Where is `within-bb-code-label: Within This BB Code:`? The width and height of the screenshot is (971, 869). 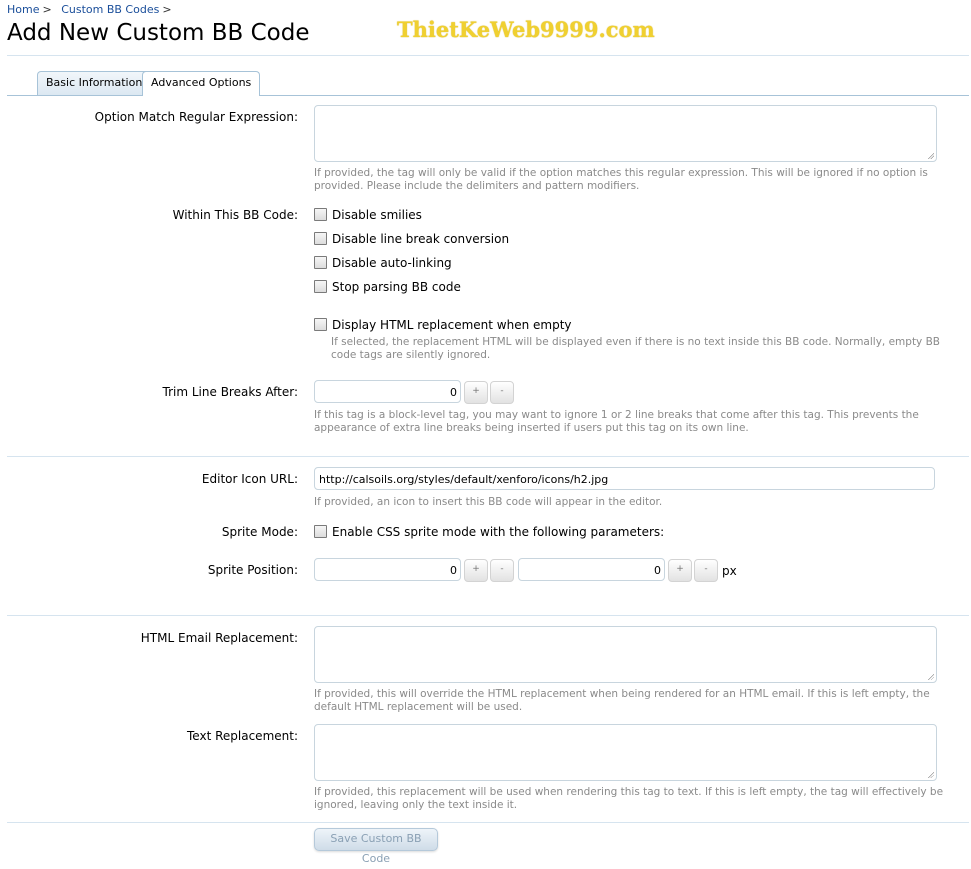
within-bb-code-label: Within This BB Code: is located at coordinates (235, 215).